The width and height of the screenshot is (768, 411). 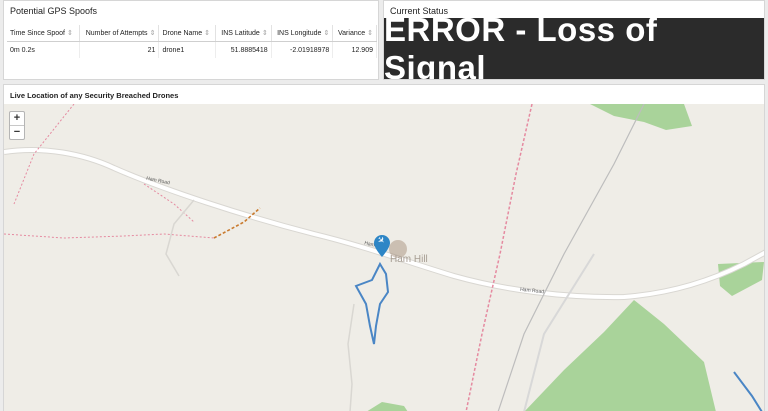 I want to click on drone-track, so click(x=372, y=303).